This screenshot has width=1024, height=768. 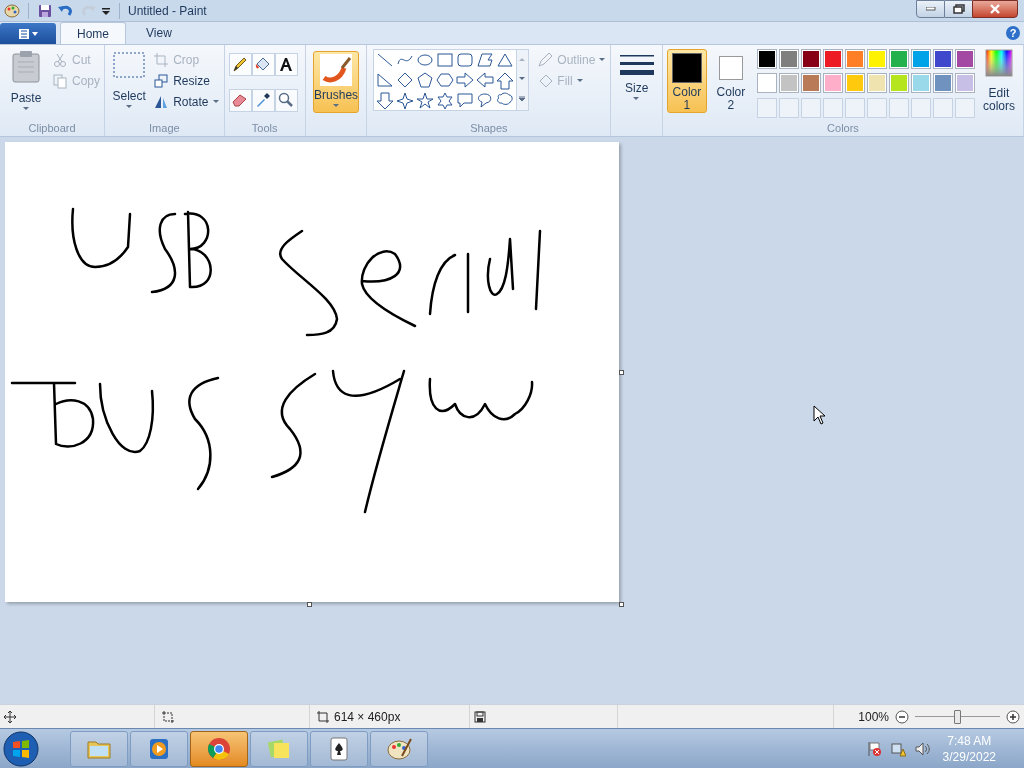 What do you see at coordinates (263, 100) in the screenshot?
I see `color-picker-icon` at bounding box center [263, 100].